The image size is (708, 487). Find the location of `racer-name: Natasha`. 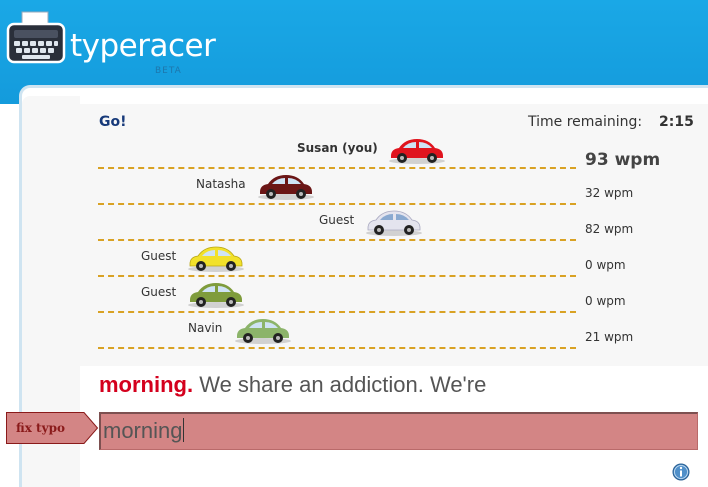

racer-name: Natasha is located at coordinates (221, 184).